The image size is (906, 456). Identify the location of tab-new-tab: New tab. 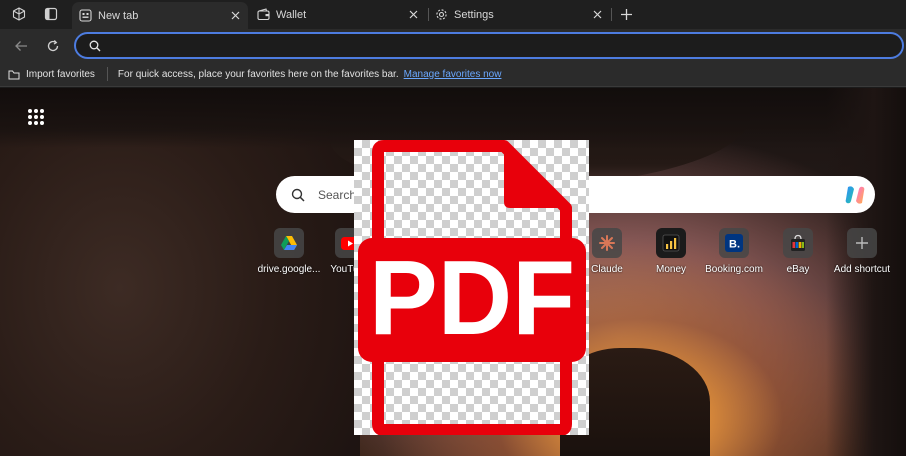
(160, 15).